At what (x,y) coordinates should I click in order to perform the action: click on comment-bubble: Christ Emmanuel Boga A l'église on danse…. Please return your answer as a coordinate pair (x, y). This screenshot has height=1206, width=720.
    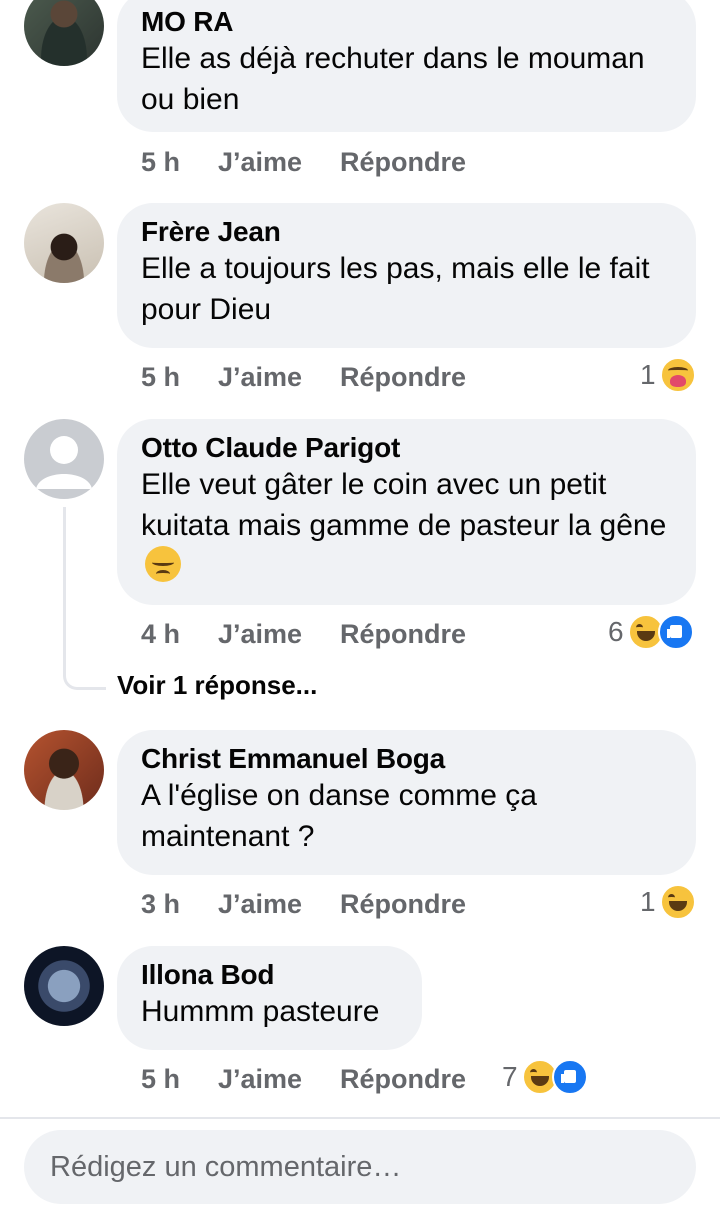
    Looking at the image, I should click on (406, 802).